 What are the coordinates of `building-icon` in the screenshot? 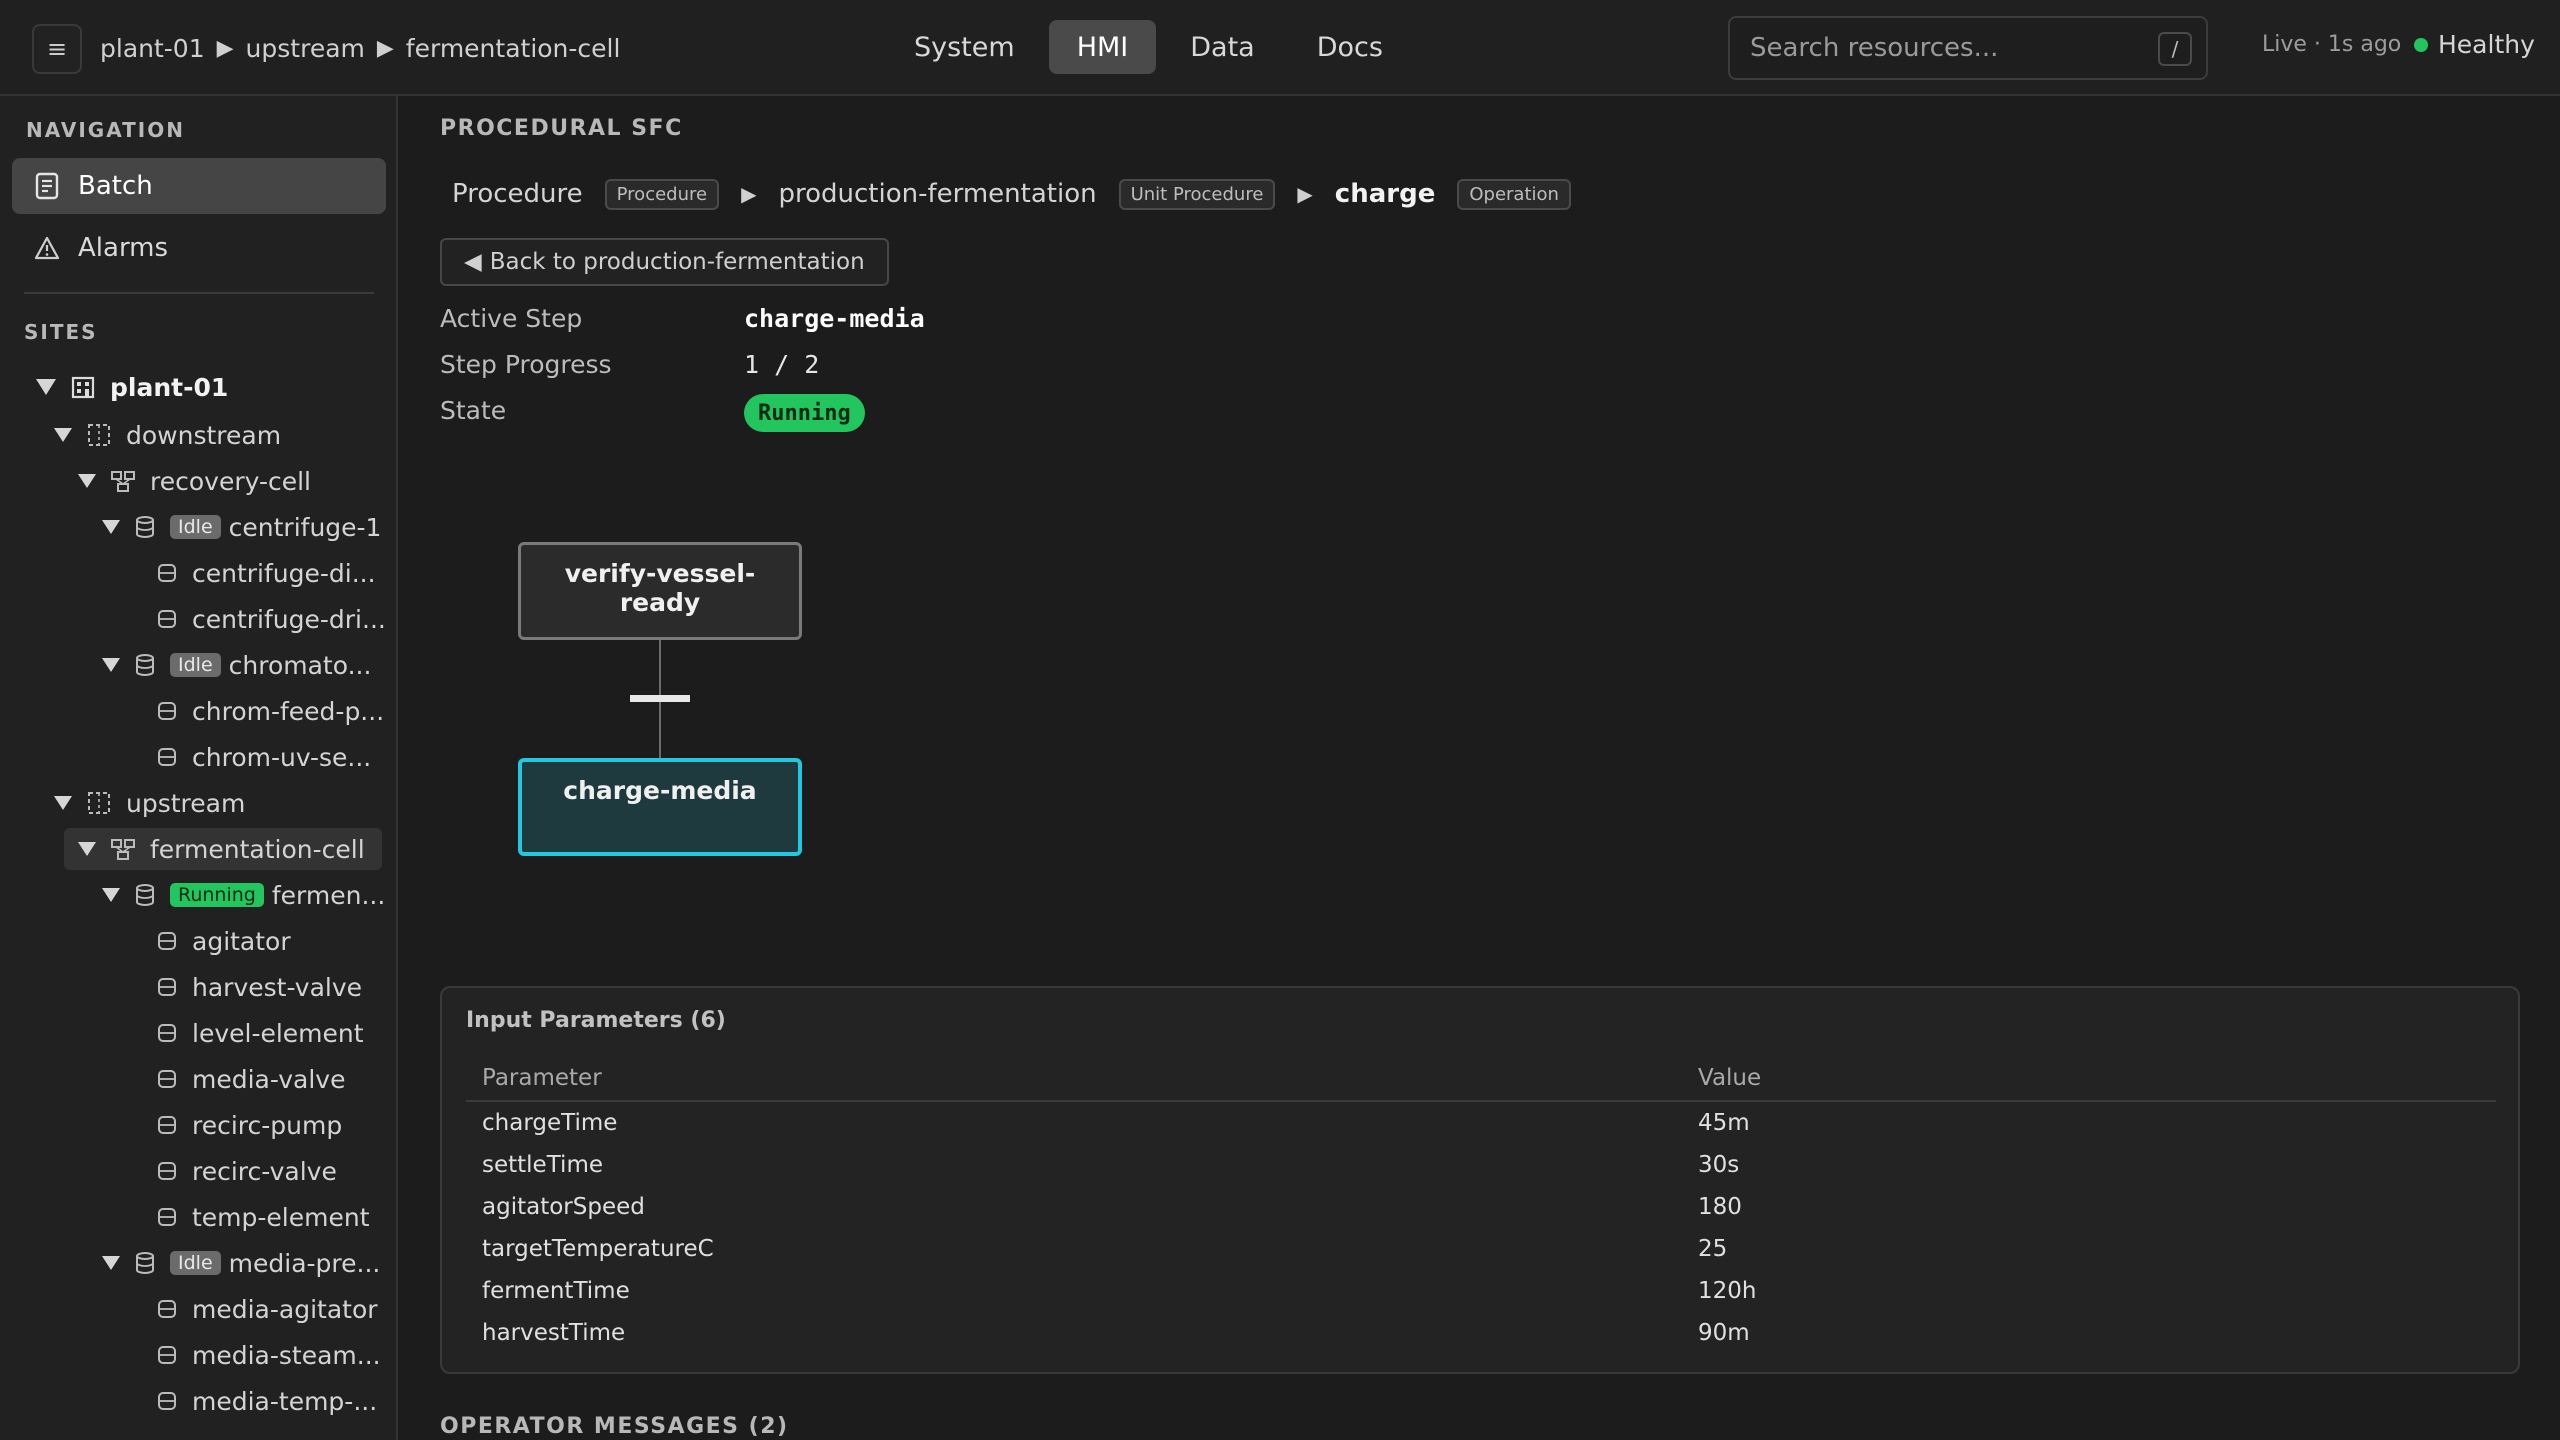 It's located at (83, 387).